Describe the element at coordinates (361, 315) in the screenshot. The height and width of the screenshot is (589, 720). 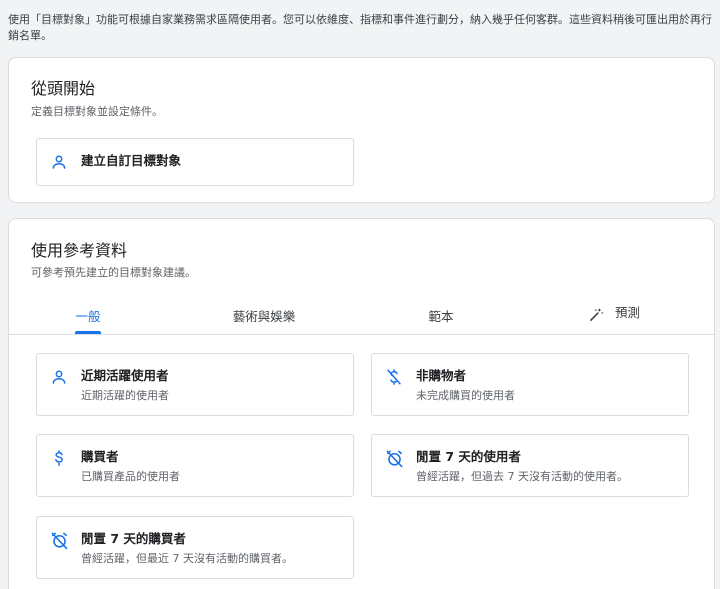
I see `suggestion-tabs: 一般 藝術與娛樂 範本 預測` at that location.